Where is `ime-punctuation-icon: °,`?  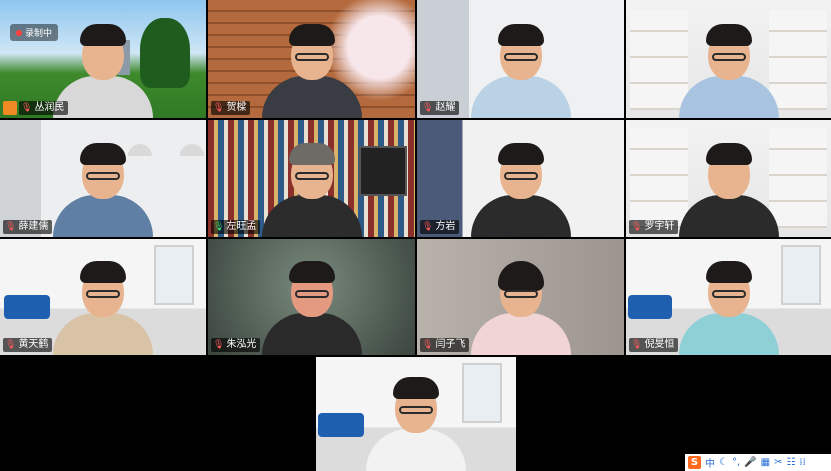
ime-punctuation-icon: °, is located at coordinates (736, 462).